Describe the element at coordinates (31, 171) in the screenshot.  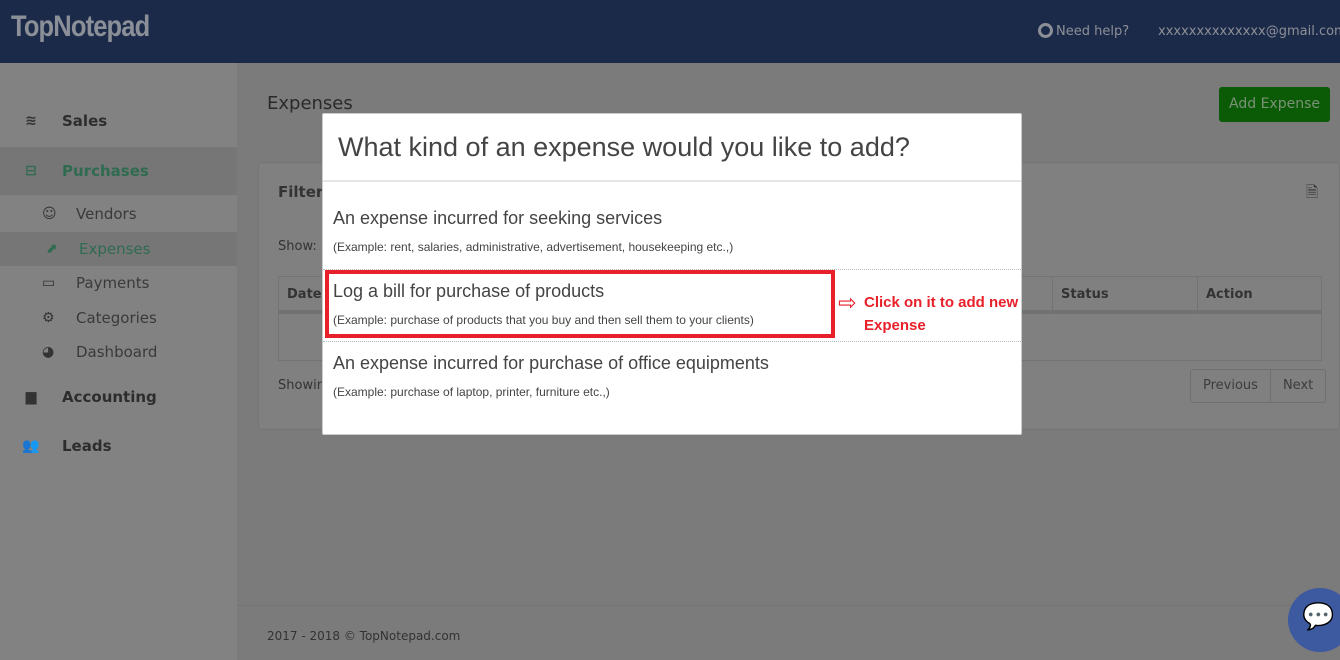
I see `minus-square-icon: ⊟` at that location.